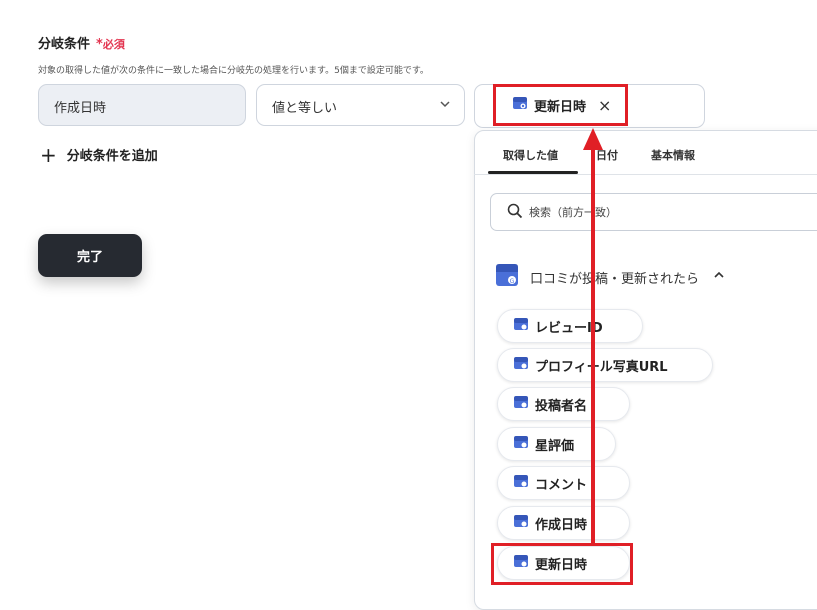  Describe the element at coordinates (673, 155) in the screenshot. I see `tab-basic-info: 基本情報` at that location.